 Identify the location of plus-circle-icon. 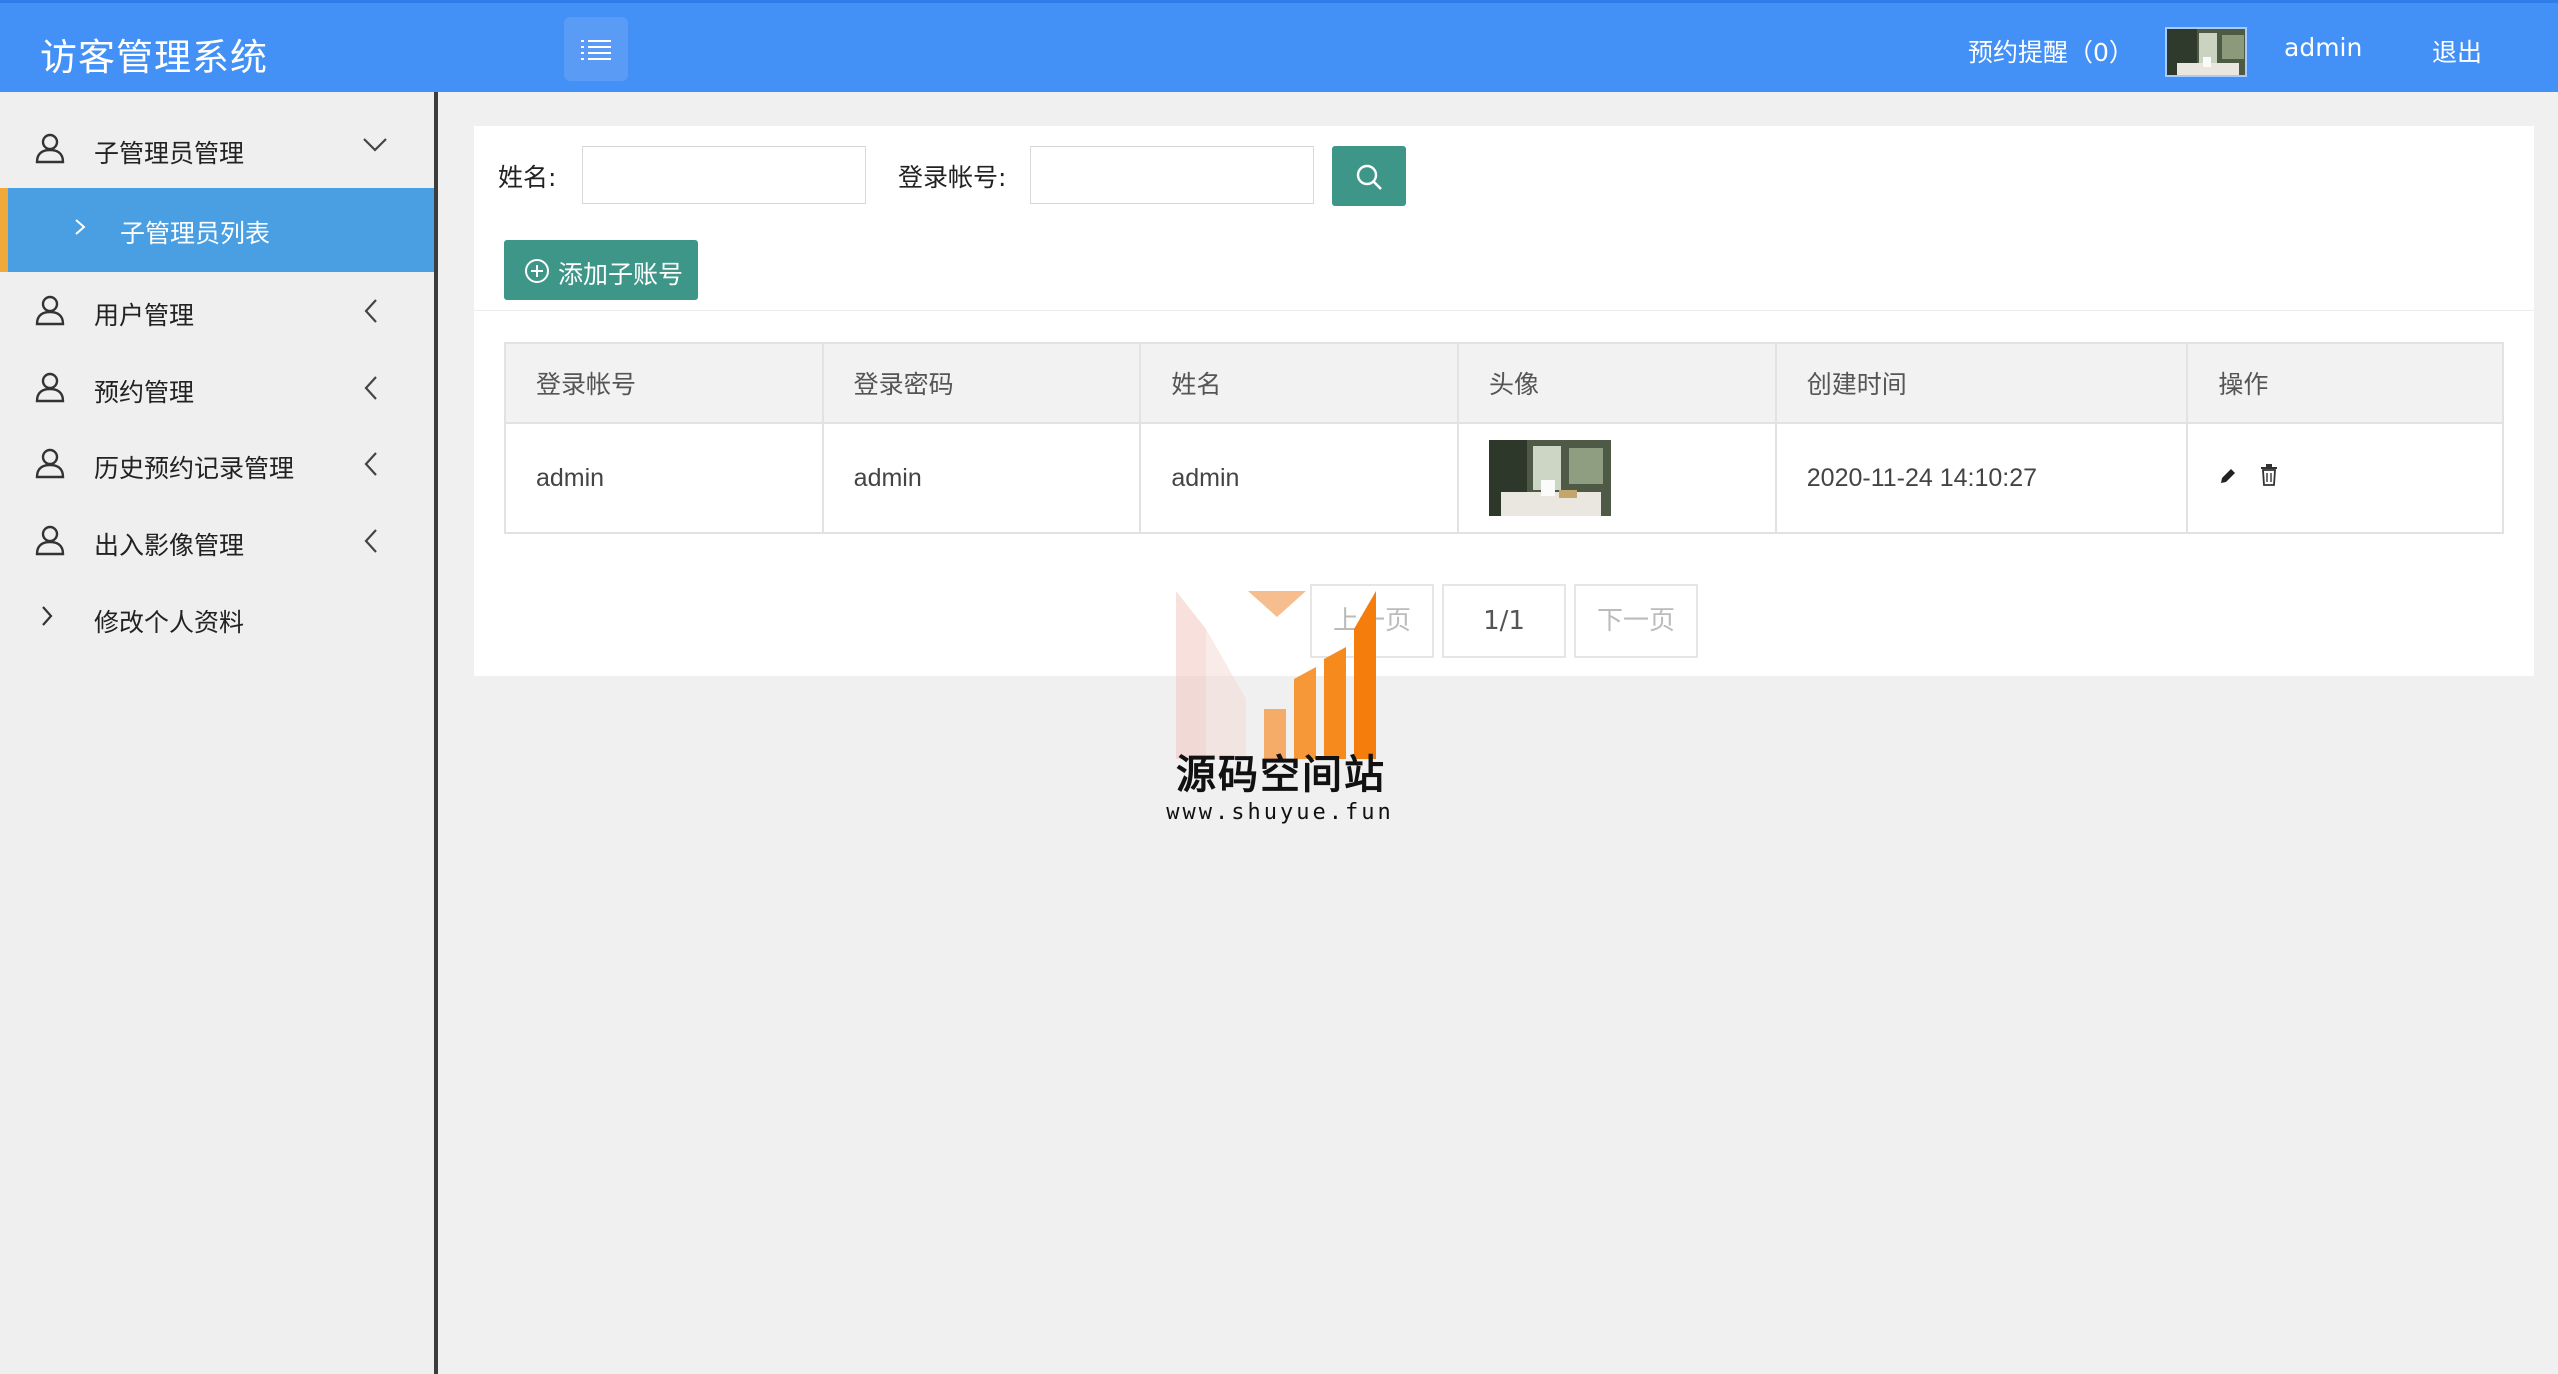
(537, 271).